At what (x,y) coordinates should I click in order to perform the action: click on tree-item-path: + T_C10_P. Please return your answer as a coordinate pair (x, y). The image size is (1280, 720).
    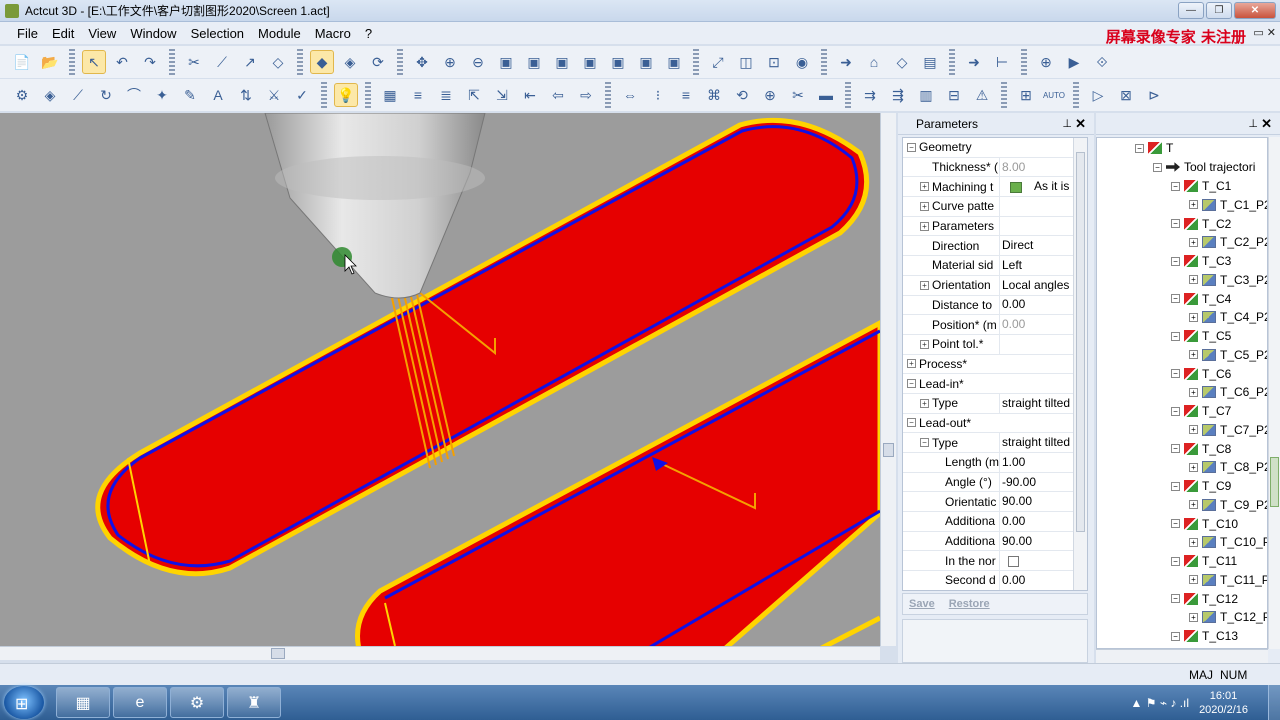
    Looking at the image, I should click on (1228, 542).